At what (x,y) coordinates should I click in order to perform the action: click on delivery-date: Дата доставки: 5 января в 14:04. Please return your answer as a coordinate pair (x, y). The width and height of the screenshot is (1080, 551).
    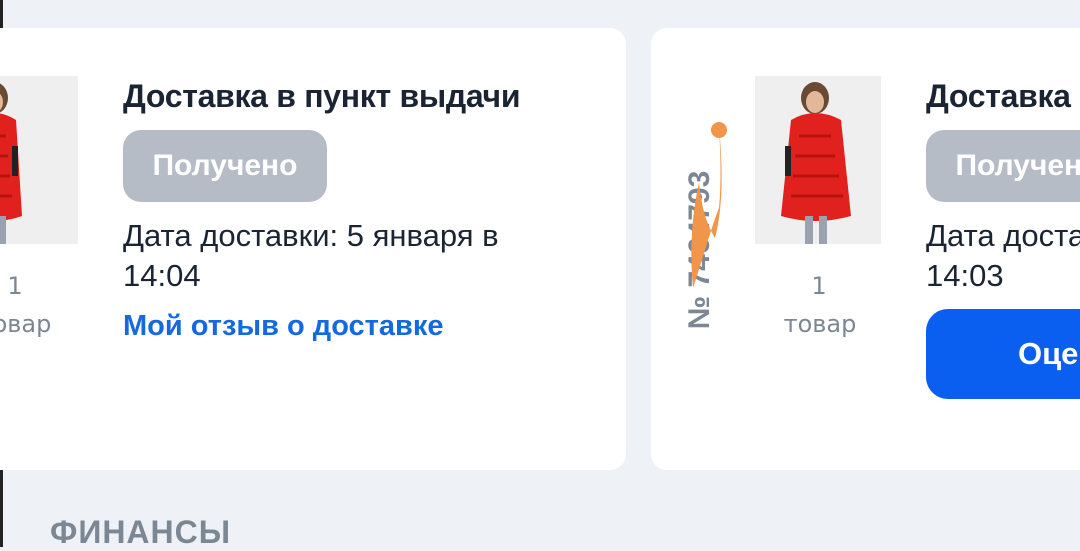
    Looking at the image, I should click on (311, 255).